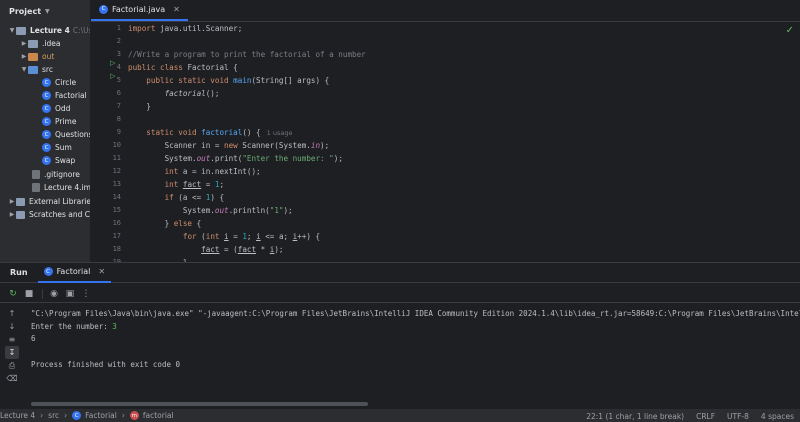 This screenshot has width=800, height=422. What do you see at coordinates (12, 352) in the screenshot?
I see `scroll-to-end-icon: ↧` at bounding box center [12, 352].